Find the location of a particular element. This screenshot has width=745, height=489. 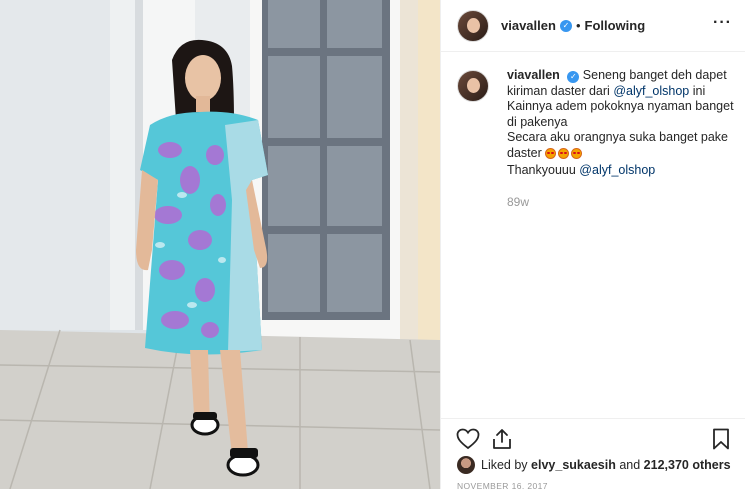

post-date: NOVEMBER 16, 2017 is located at coordinates (502, 485).